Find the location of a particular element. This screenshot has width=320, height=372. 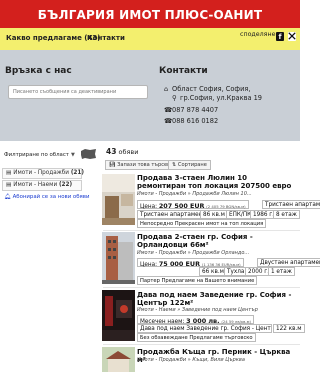

address-line-1: ⌂ Област София, София, is located at coordinates (207, 89).